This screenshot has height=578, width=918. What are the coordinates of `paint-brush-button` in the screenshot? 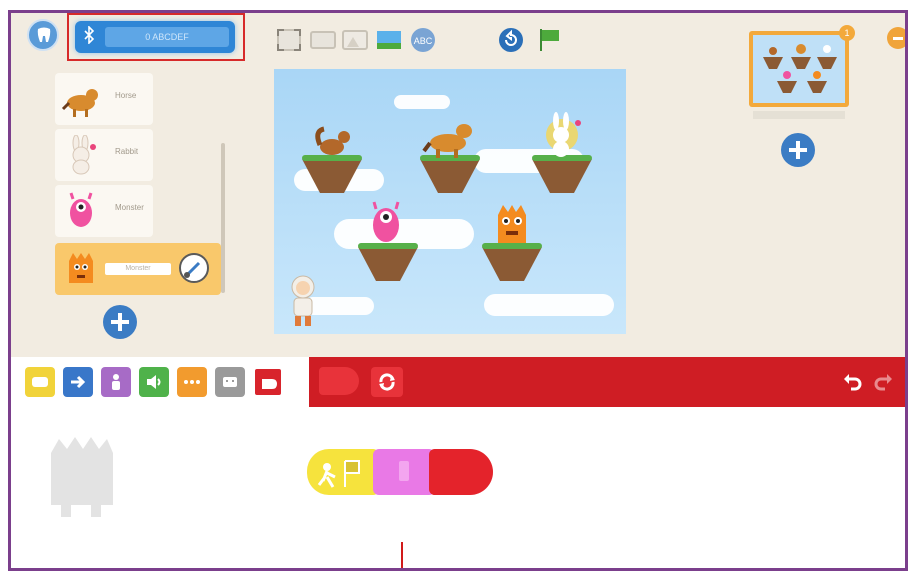 It's located at (194, 268).